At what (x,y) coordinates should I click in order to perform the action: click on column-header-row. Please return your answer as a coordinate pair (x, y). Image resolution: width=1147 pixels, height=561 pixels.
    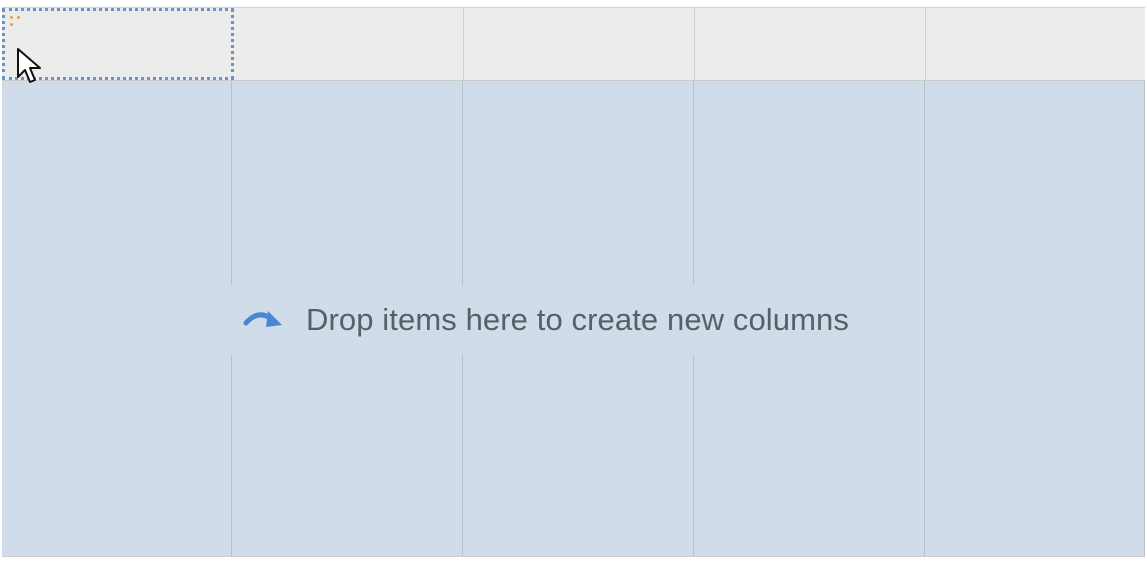
    Looking at the image, I should click on (573, 44).